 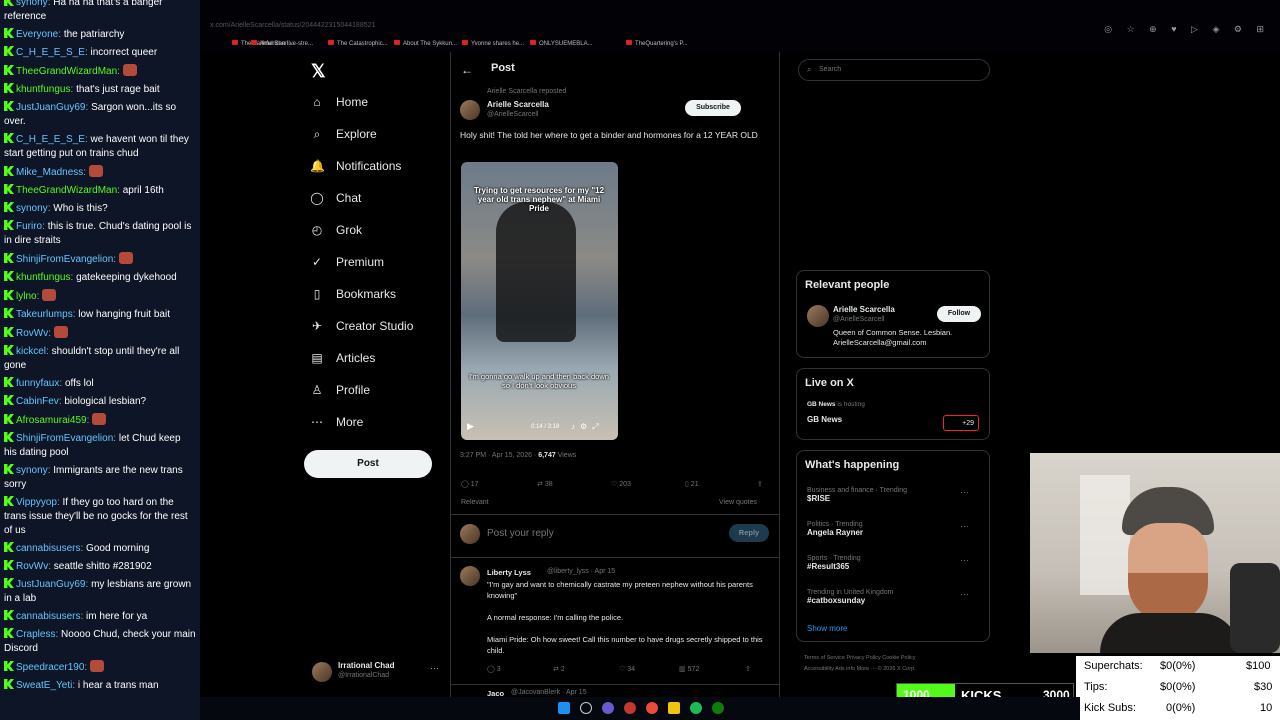 What do you see at coordinates (36, 502) in the screenshot?
I see `chat-username: Vippyyop` at bounding box center [36, 502].